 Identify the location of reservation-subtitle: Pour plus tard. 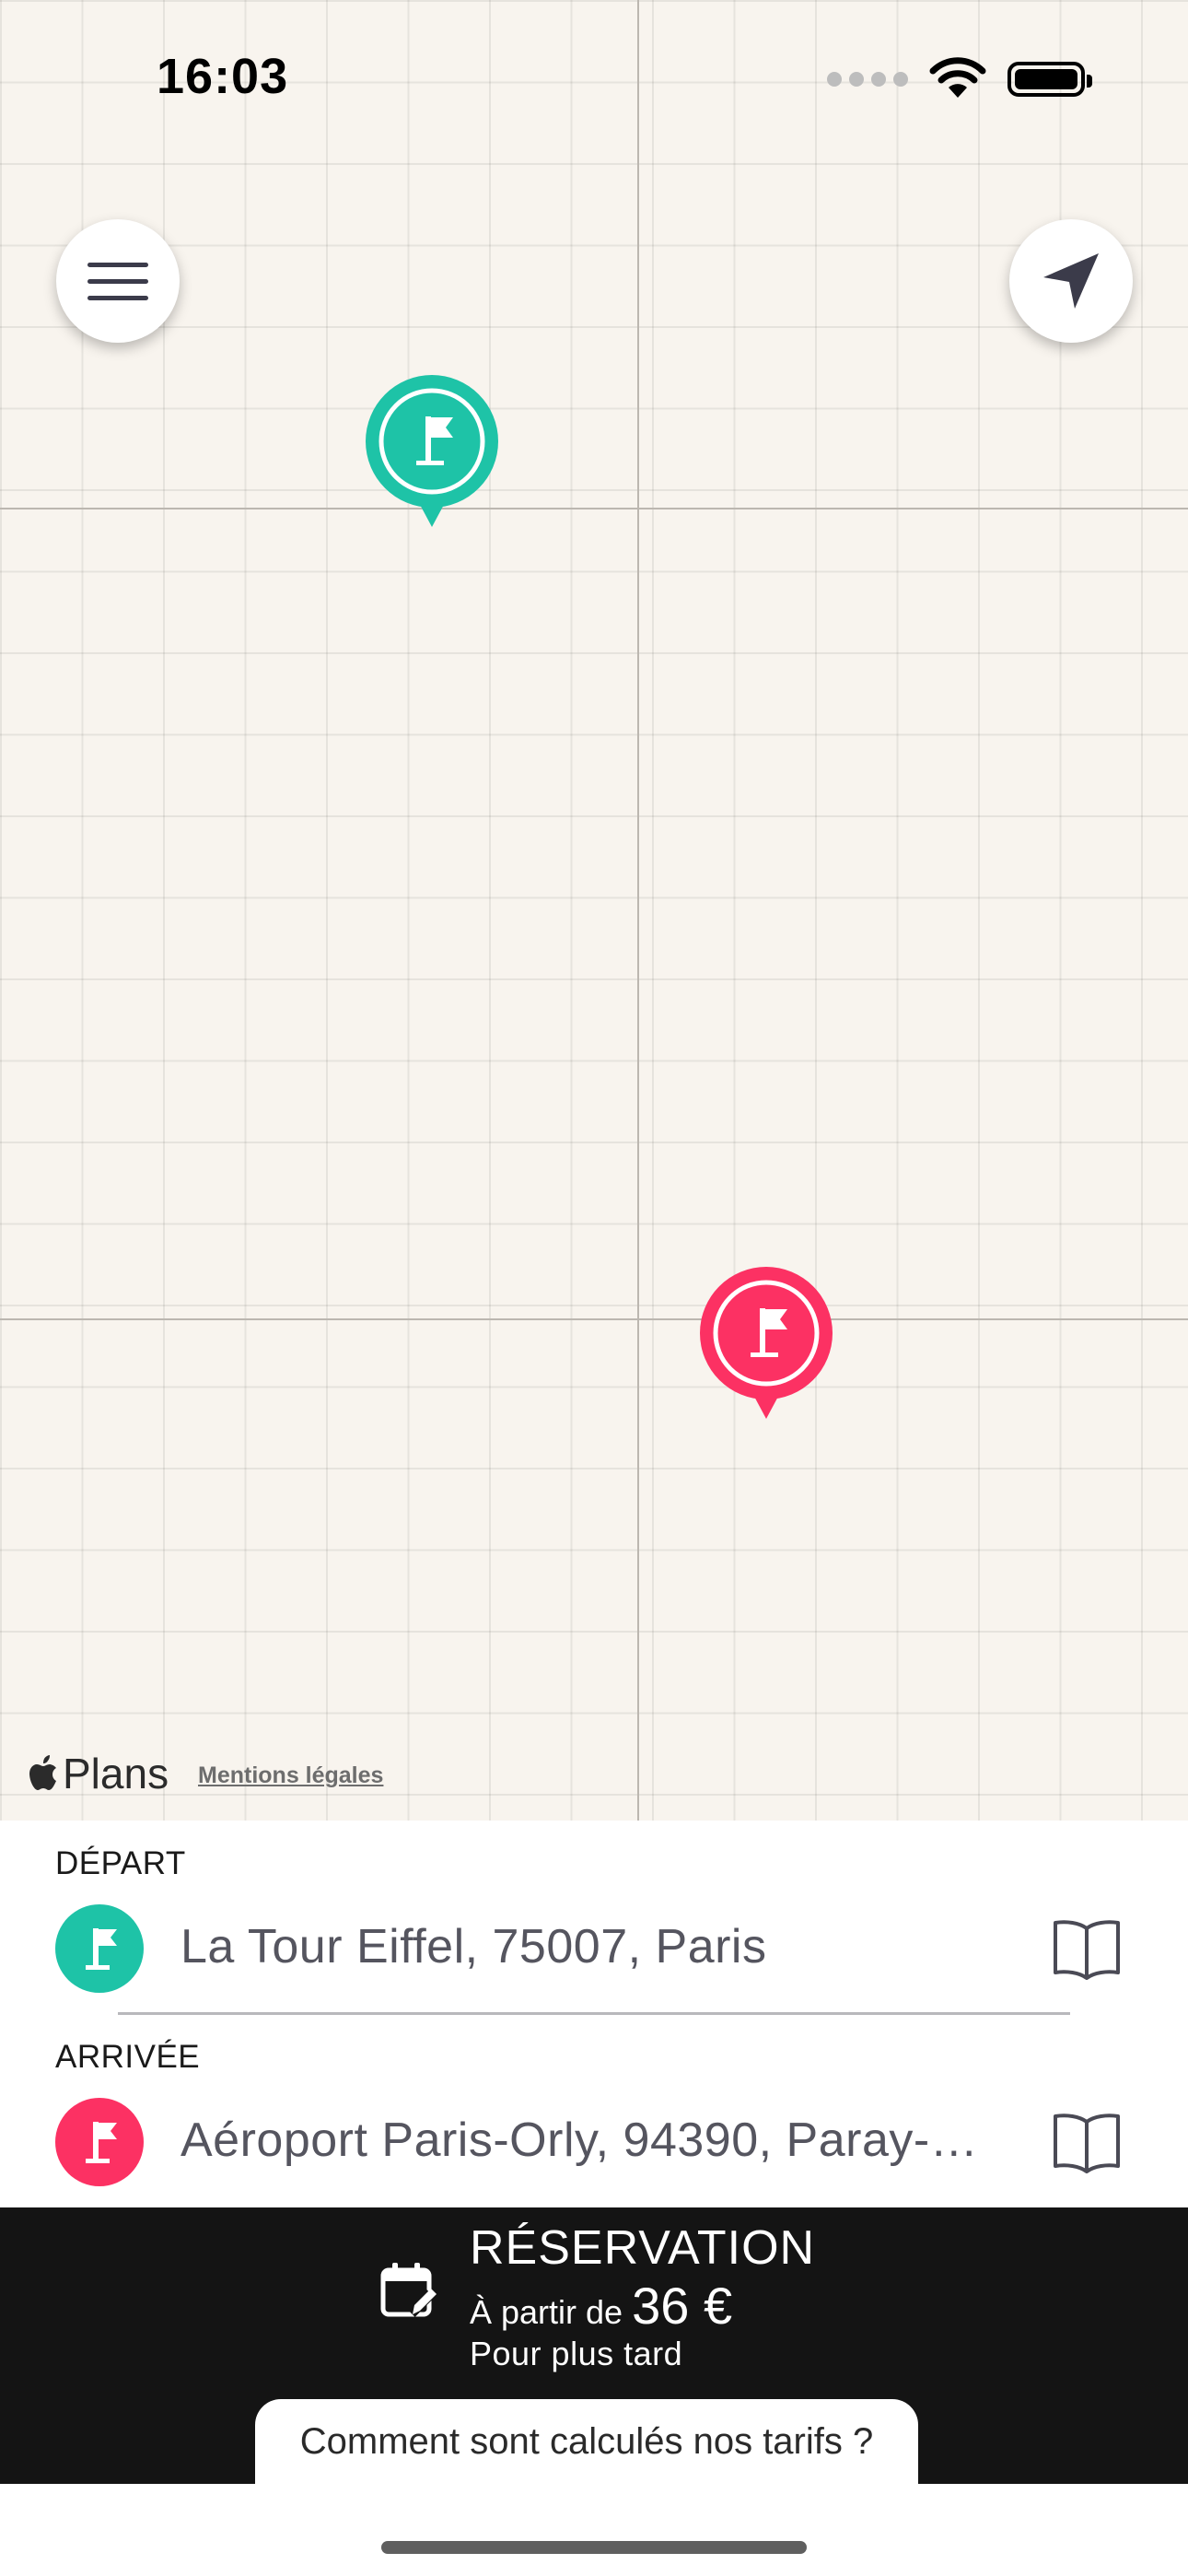
(576, 2353).